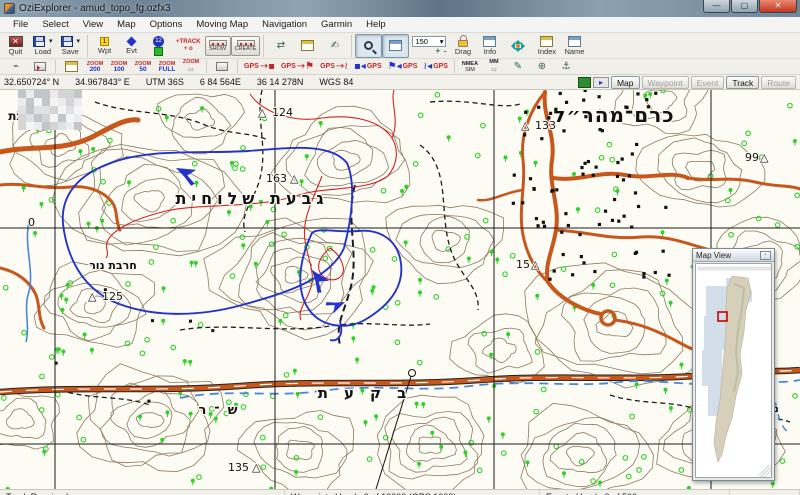 This screenshot has width=800, height=495. I want to click on gps-upload-events-button: GPS →⚑, so click(297, 66).